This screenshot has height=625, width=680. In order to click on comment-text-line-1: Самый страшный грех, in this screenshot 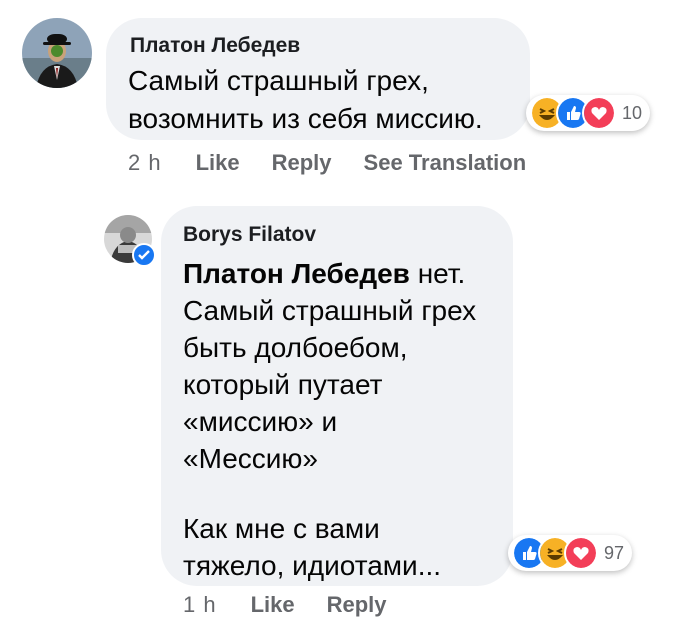, I will do `click(278, 80)`.